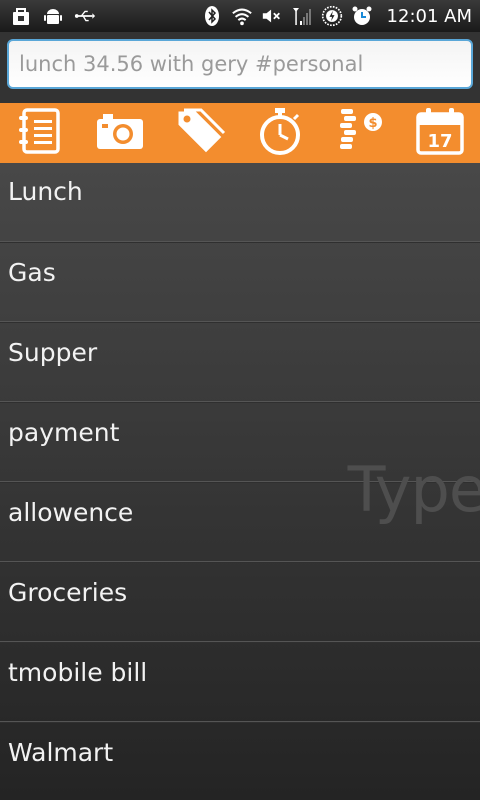 Image resolution: width=480 pixels, height=800 pixels. What do you see at coordinates (302, 16) in the screenshot?
I see `signal-icon` at bounding box center [302, 16].